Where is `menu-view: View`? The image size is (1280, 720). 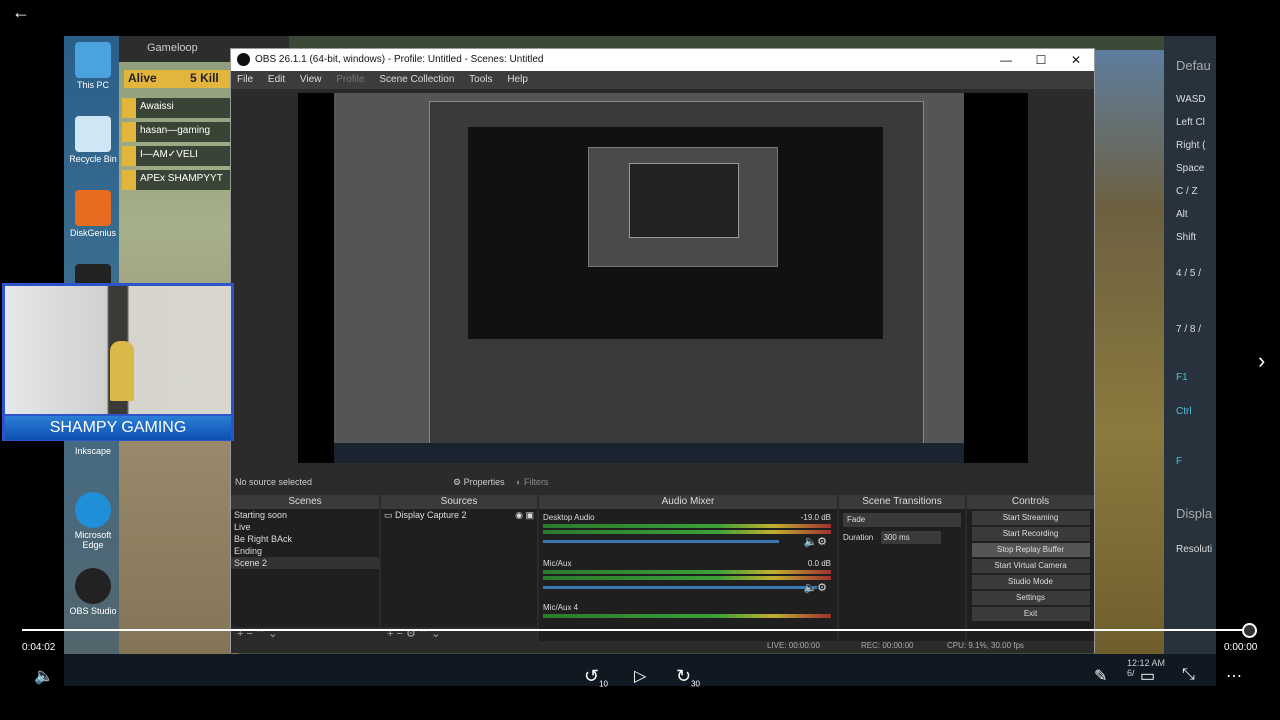
menu-view: View is located at coordinates (311, 79).